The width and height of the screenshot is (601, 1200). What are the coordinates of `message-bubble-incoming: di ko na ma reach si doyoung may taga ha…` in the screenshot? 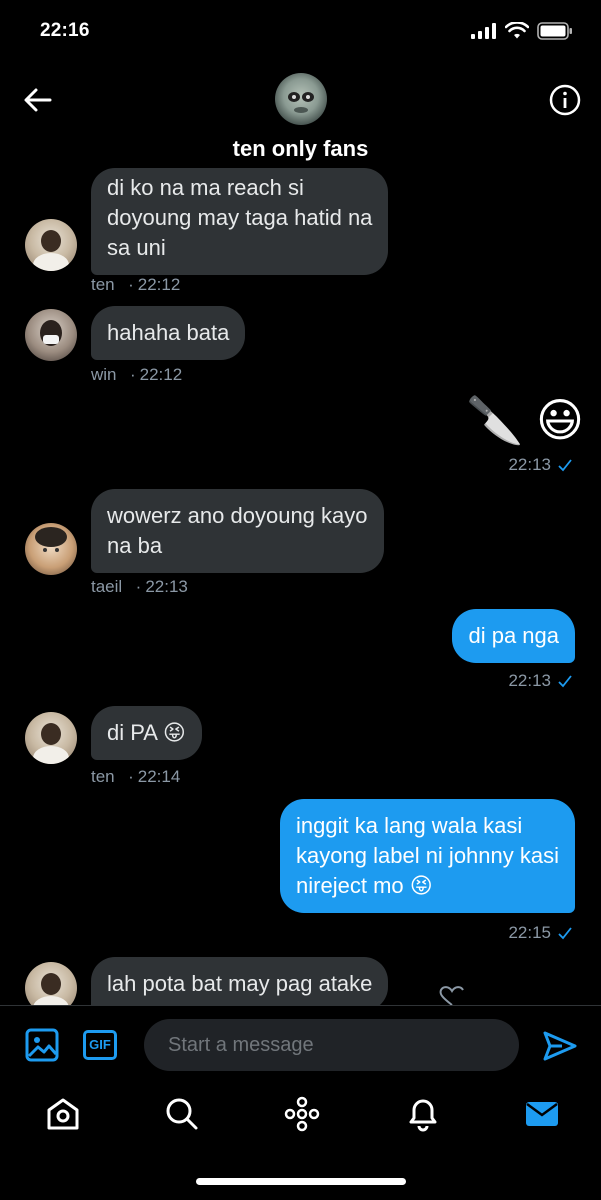 It's located at (240, 221).